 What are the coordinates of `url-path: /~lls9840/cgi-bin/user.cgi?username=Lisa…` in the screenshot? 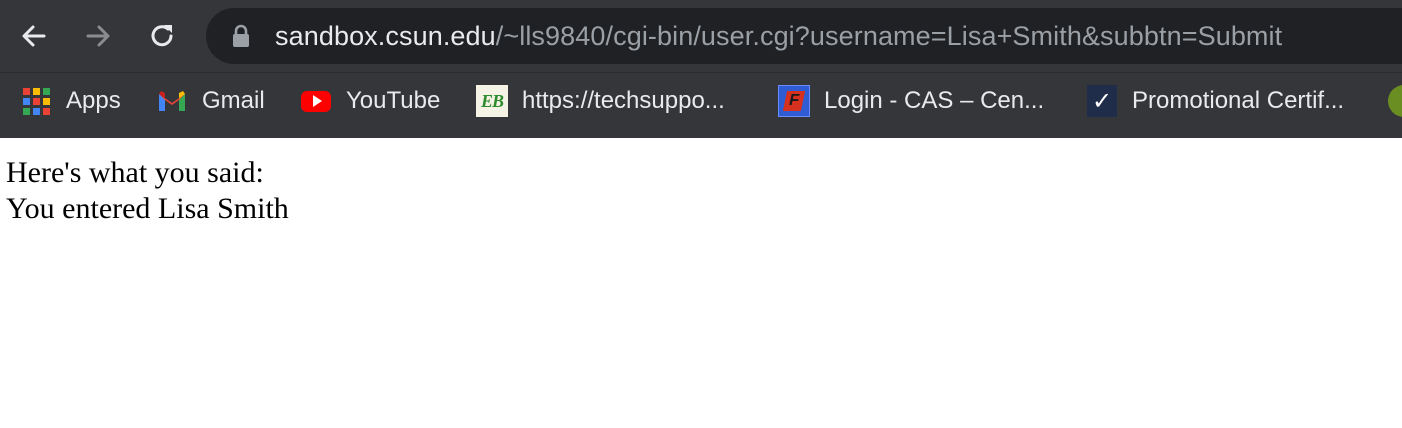 It's located at (889, 36).